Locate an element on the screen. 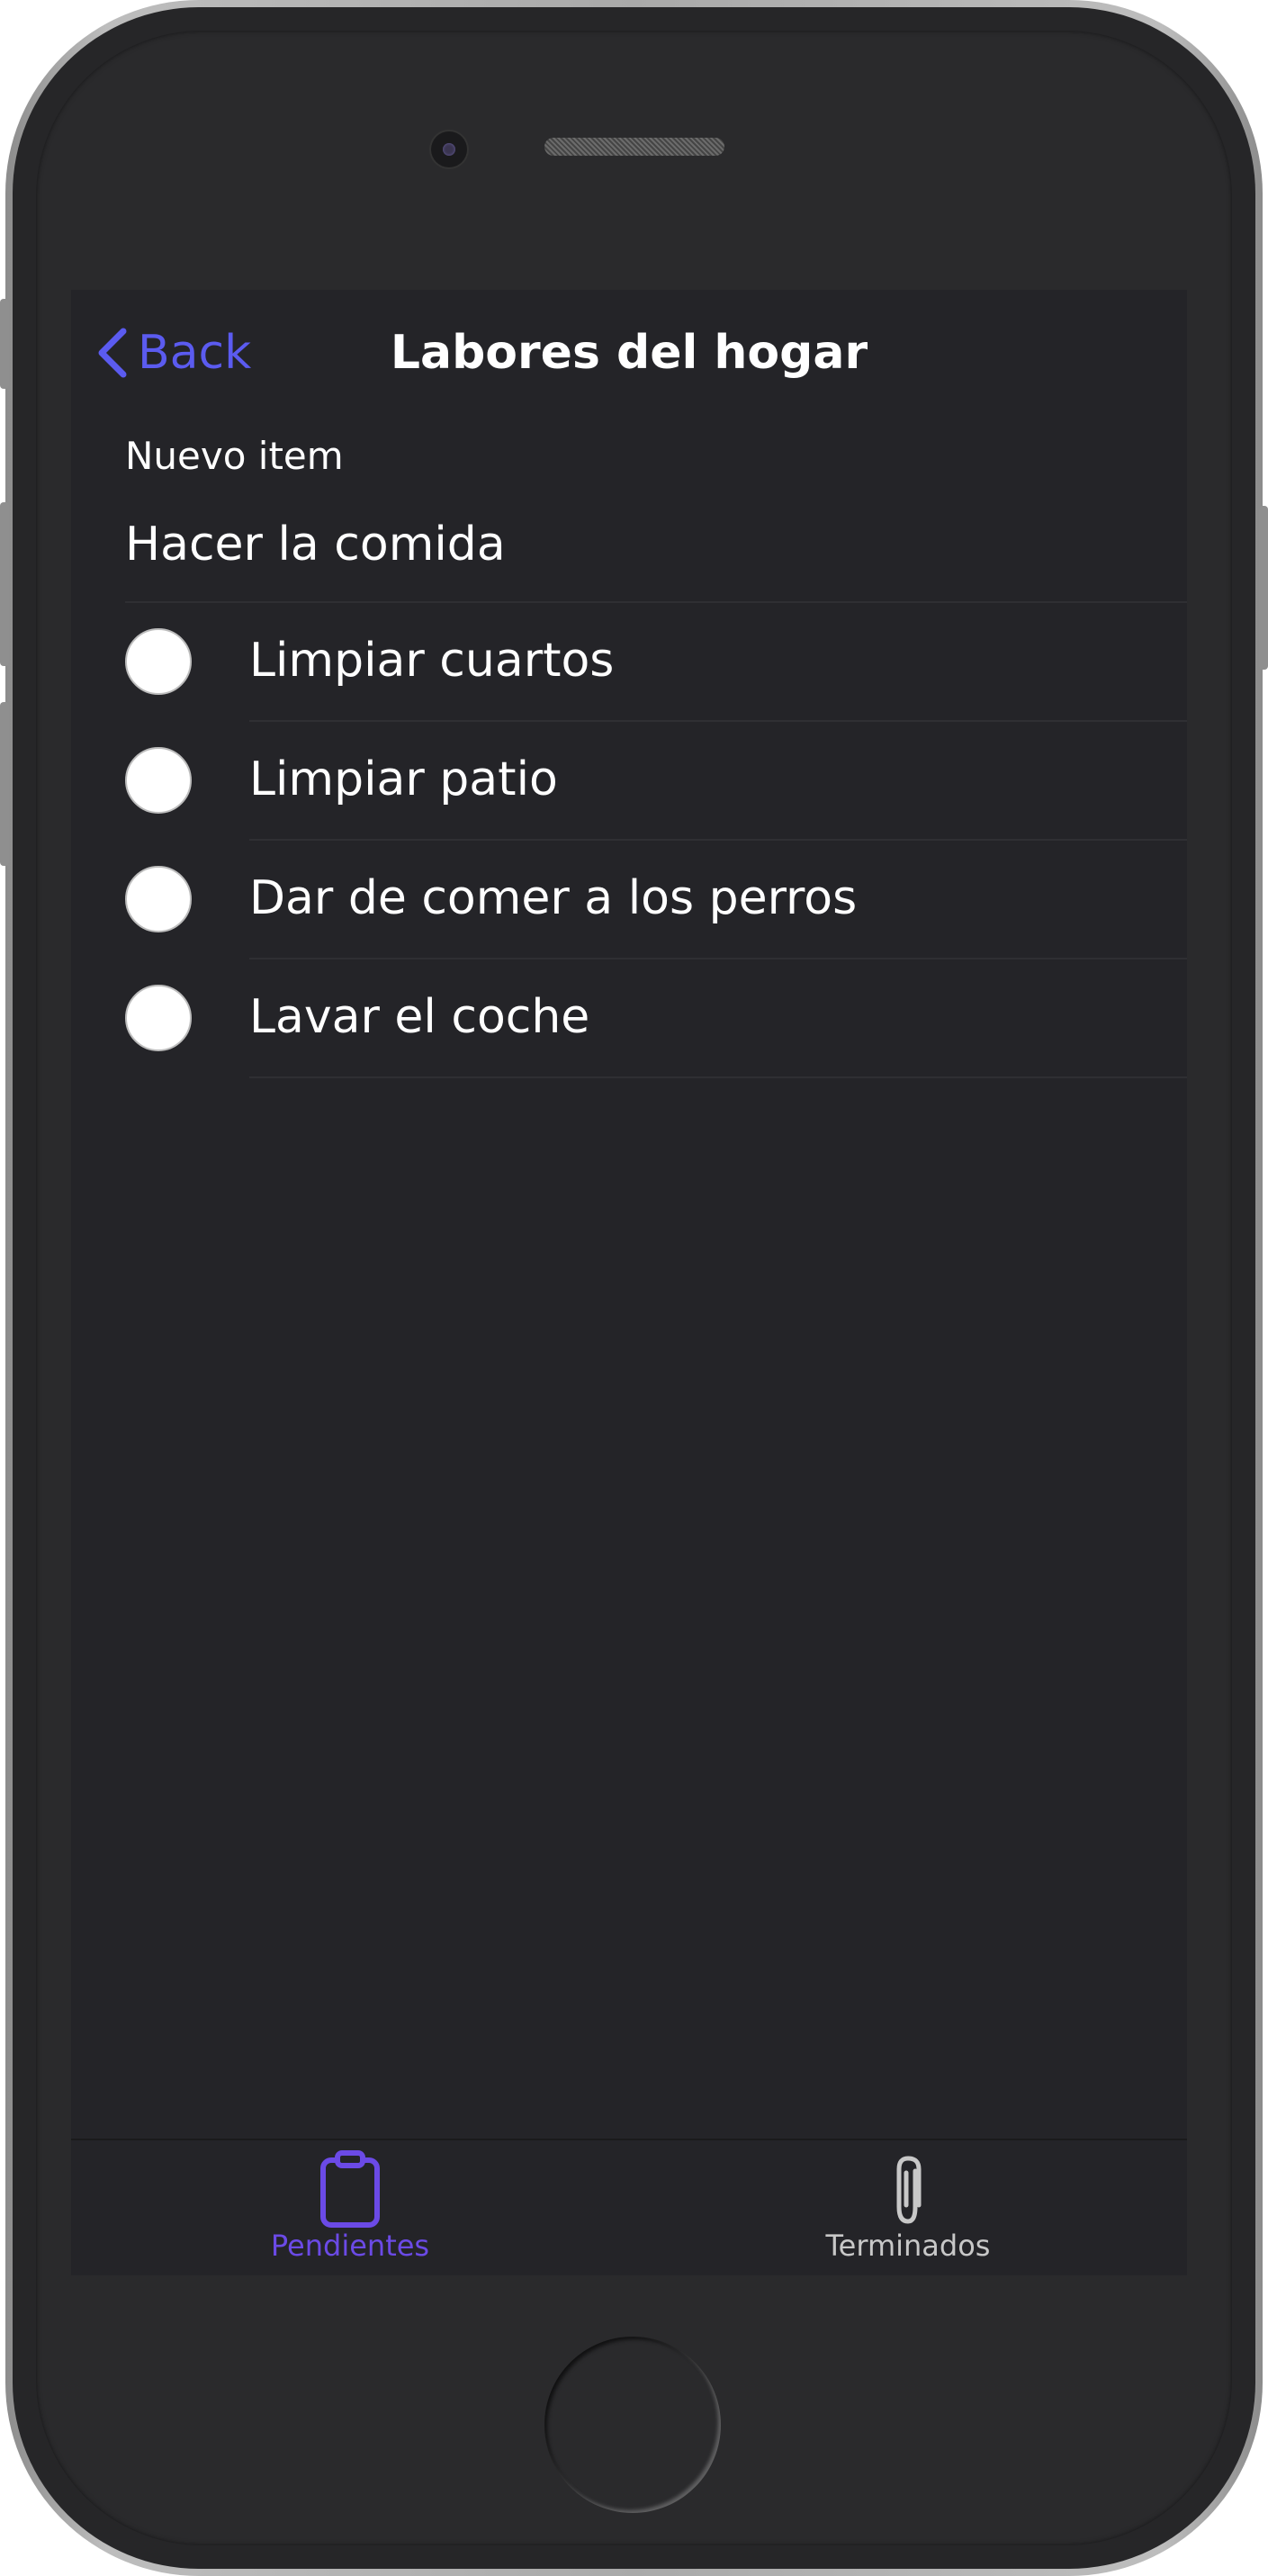 The image size is (1268, 2576). tab-bar: Pendientes Terminados is located at coordinates (629, 2207).